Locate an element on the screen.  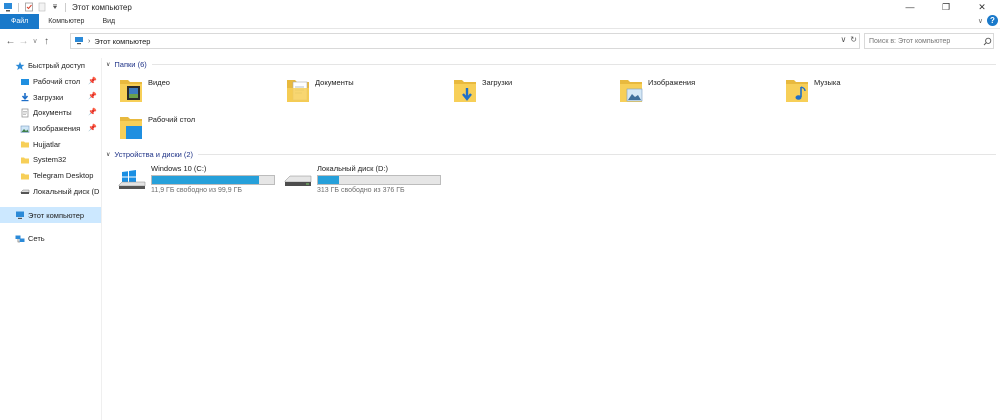
folder-label: Видео is located at coordinates (159, 82).